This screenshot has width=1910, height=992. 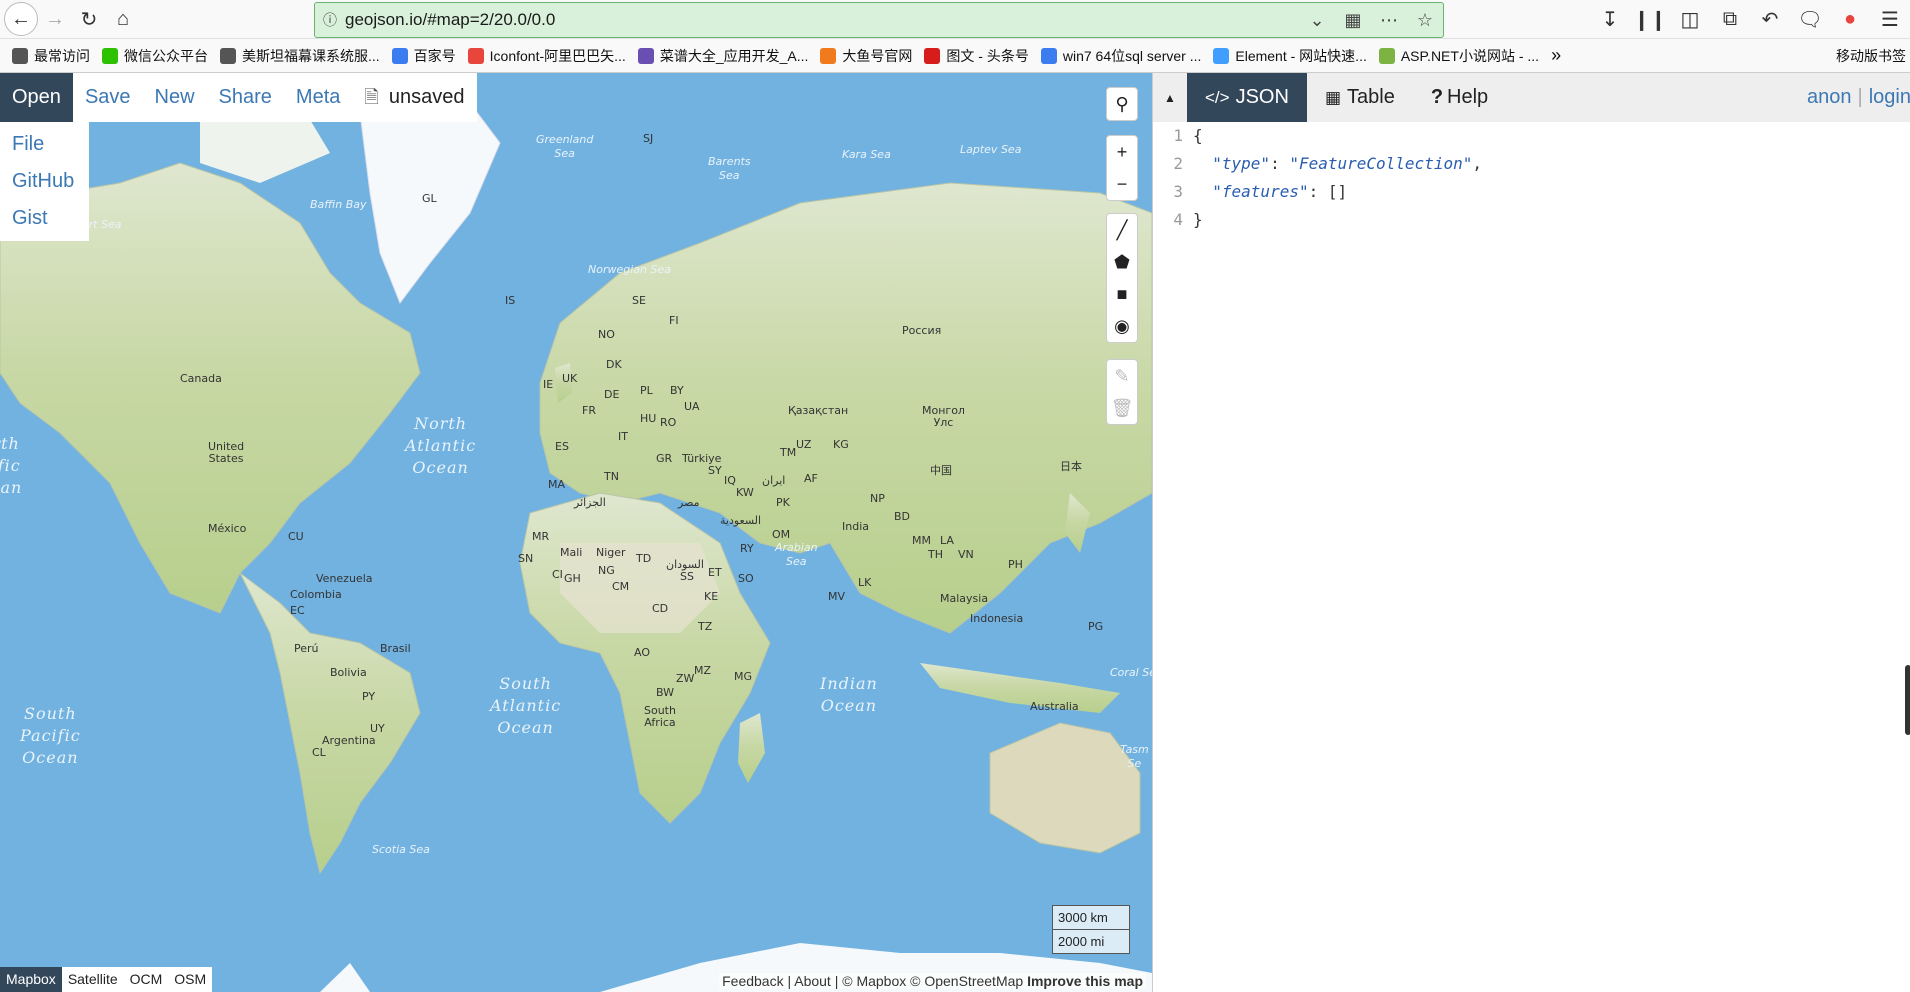 I want to click on country-label: PL, so click(x=646, y=390).